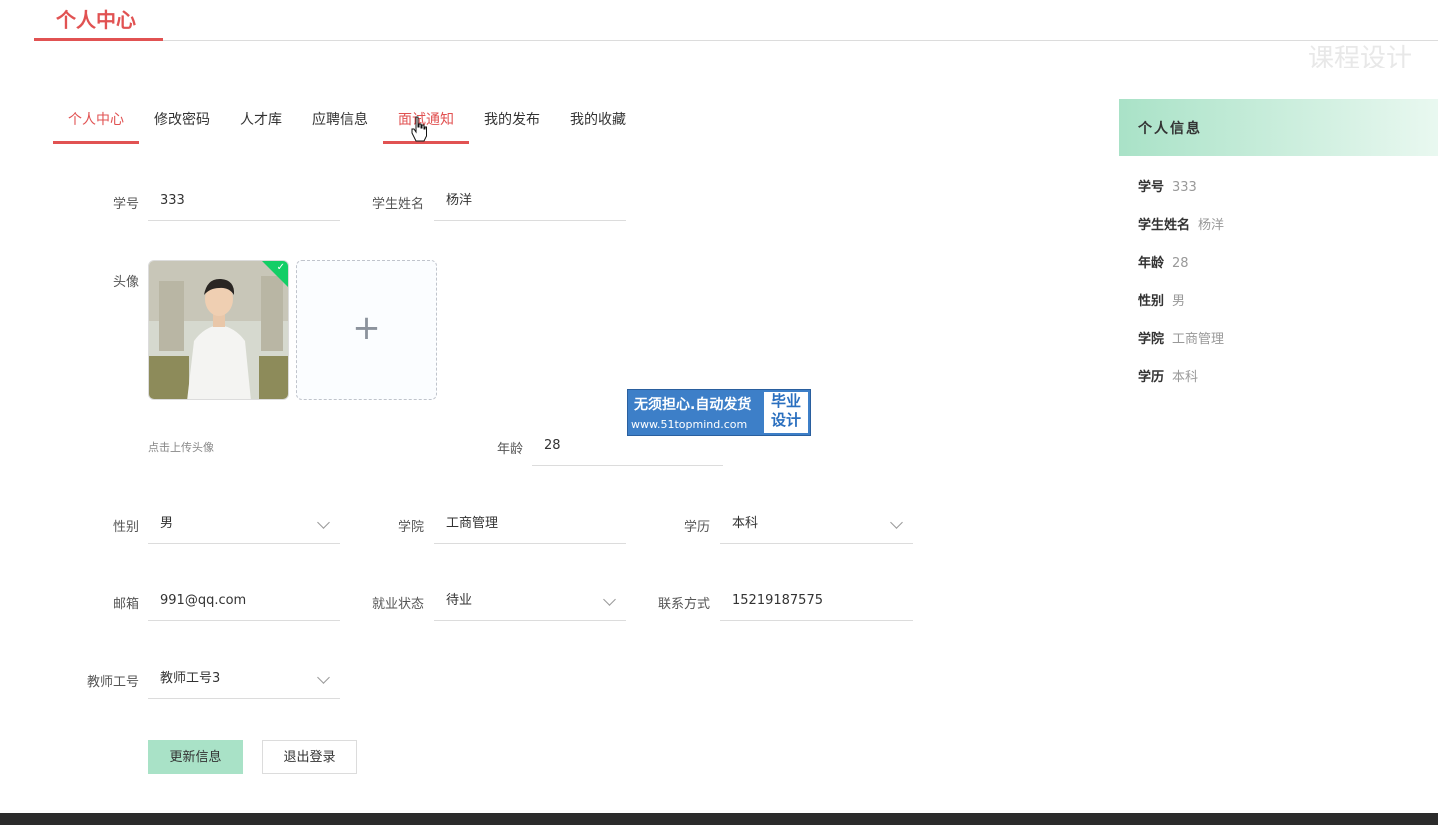  Describe the element at coordinates (244, 679) in the screenshot. I see `teacher-id-select: 教师工号3` at that location.